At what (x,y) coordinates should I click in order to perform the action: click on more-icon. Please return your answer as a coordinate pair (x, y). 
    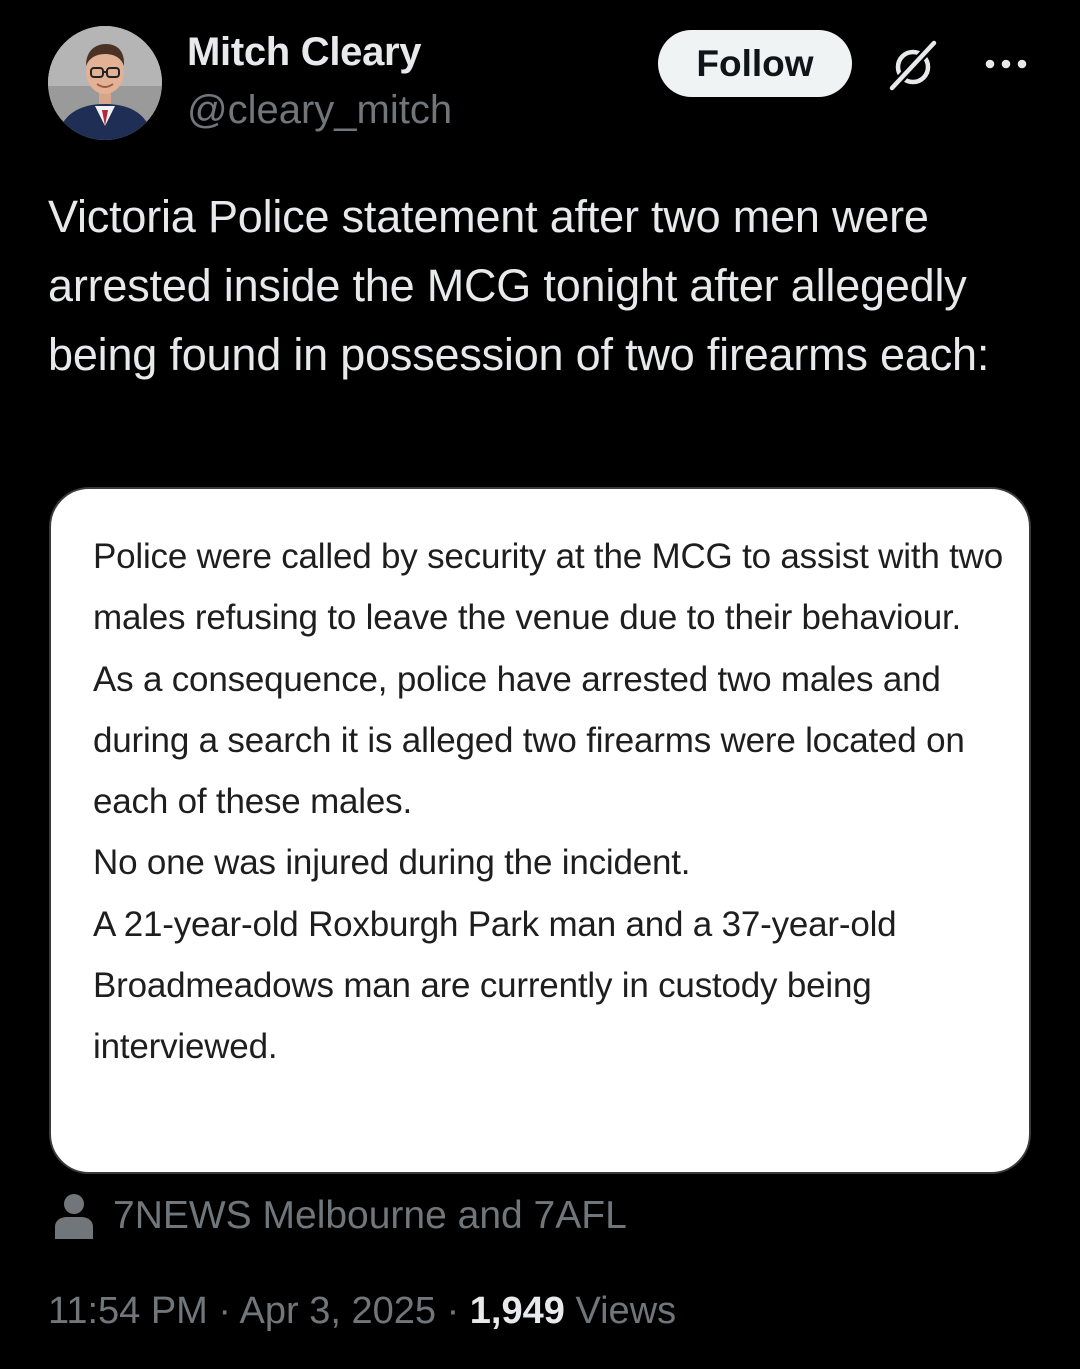
    Looking at the image, I should click on (1006, 64).